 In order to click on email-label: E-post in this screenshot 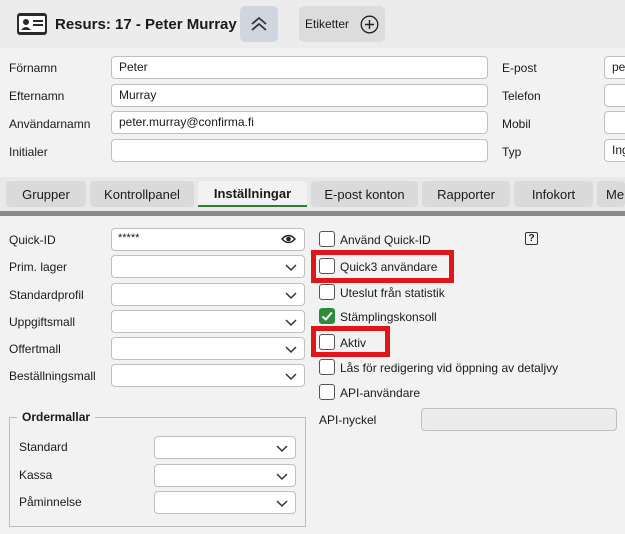, I will do `click(519, 68)`.